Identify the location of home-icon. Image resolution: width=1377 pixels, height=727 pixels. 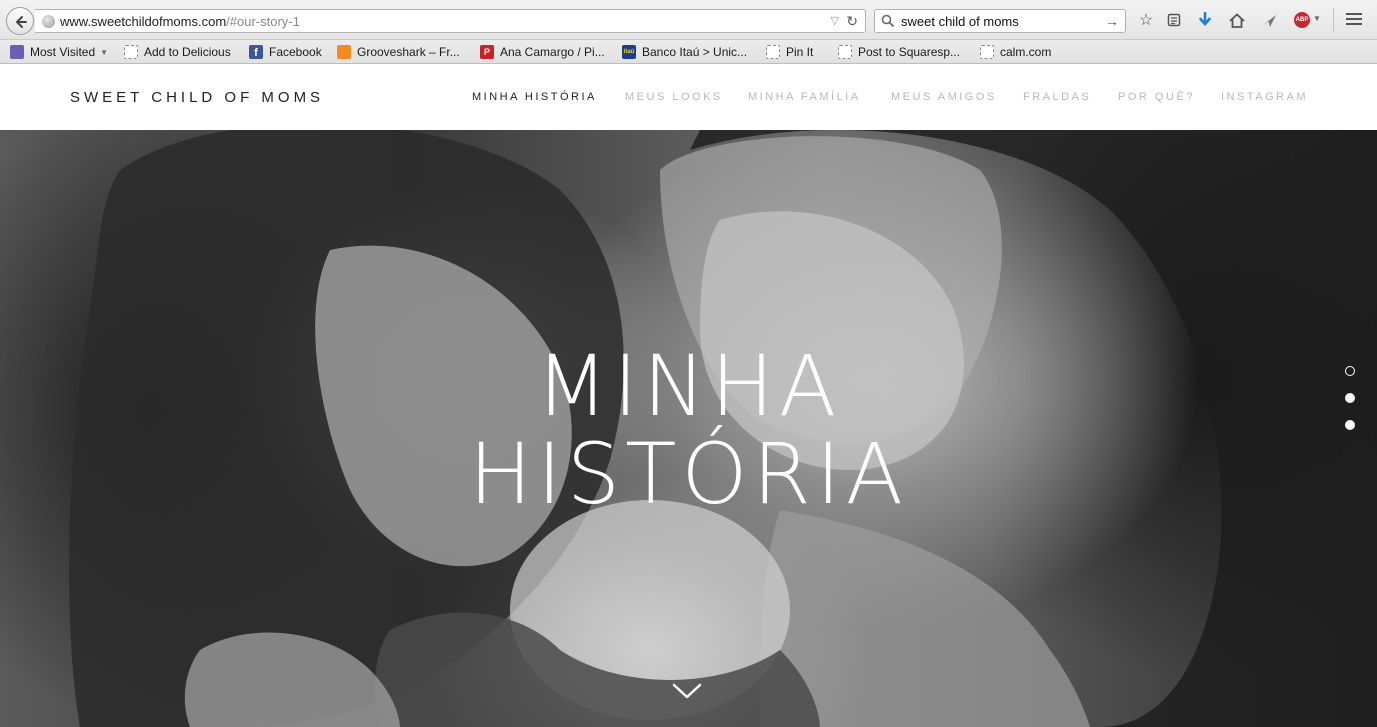
(1237, 20).